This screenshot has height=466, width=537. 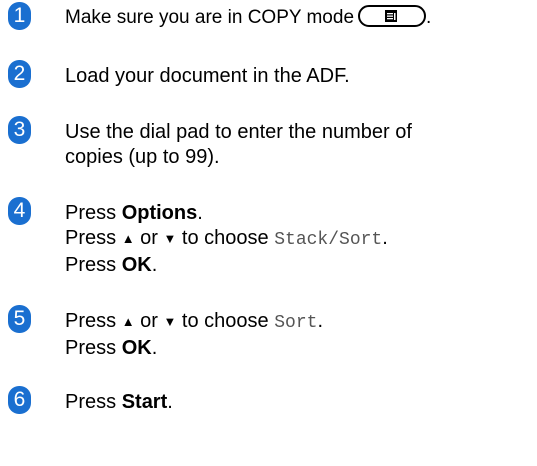 What do you see at coordinates (296, 323) in the screenshot?
I see `sort-setting: Sort` at bounding box center [296, 323].